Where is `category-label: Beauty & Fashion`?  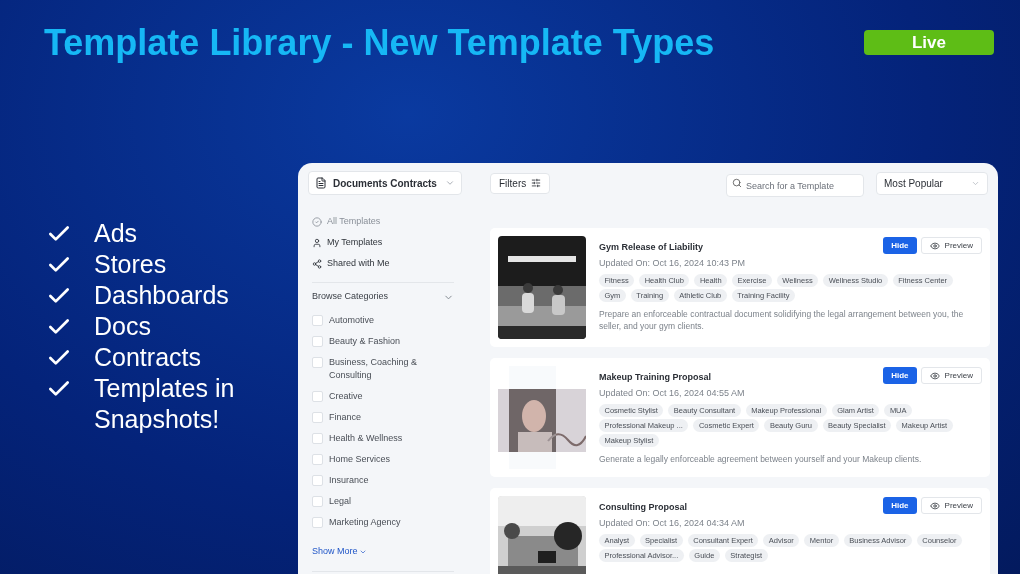 category-label: Beauty & Fashion is located at coordinates (365, 341).